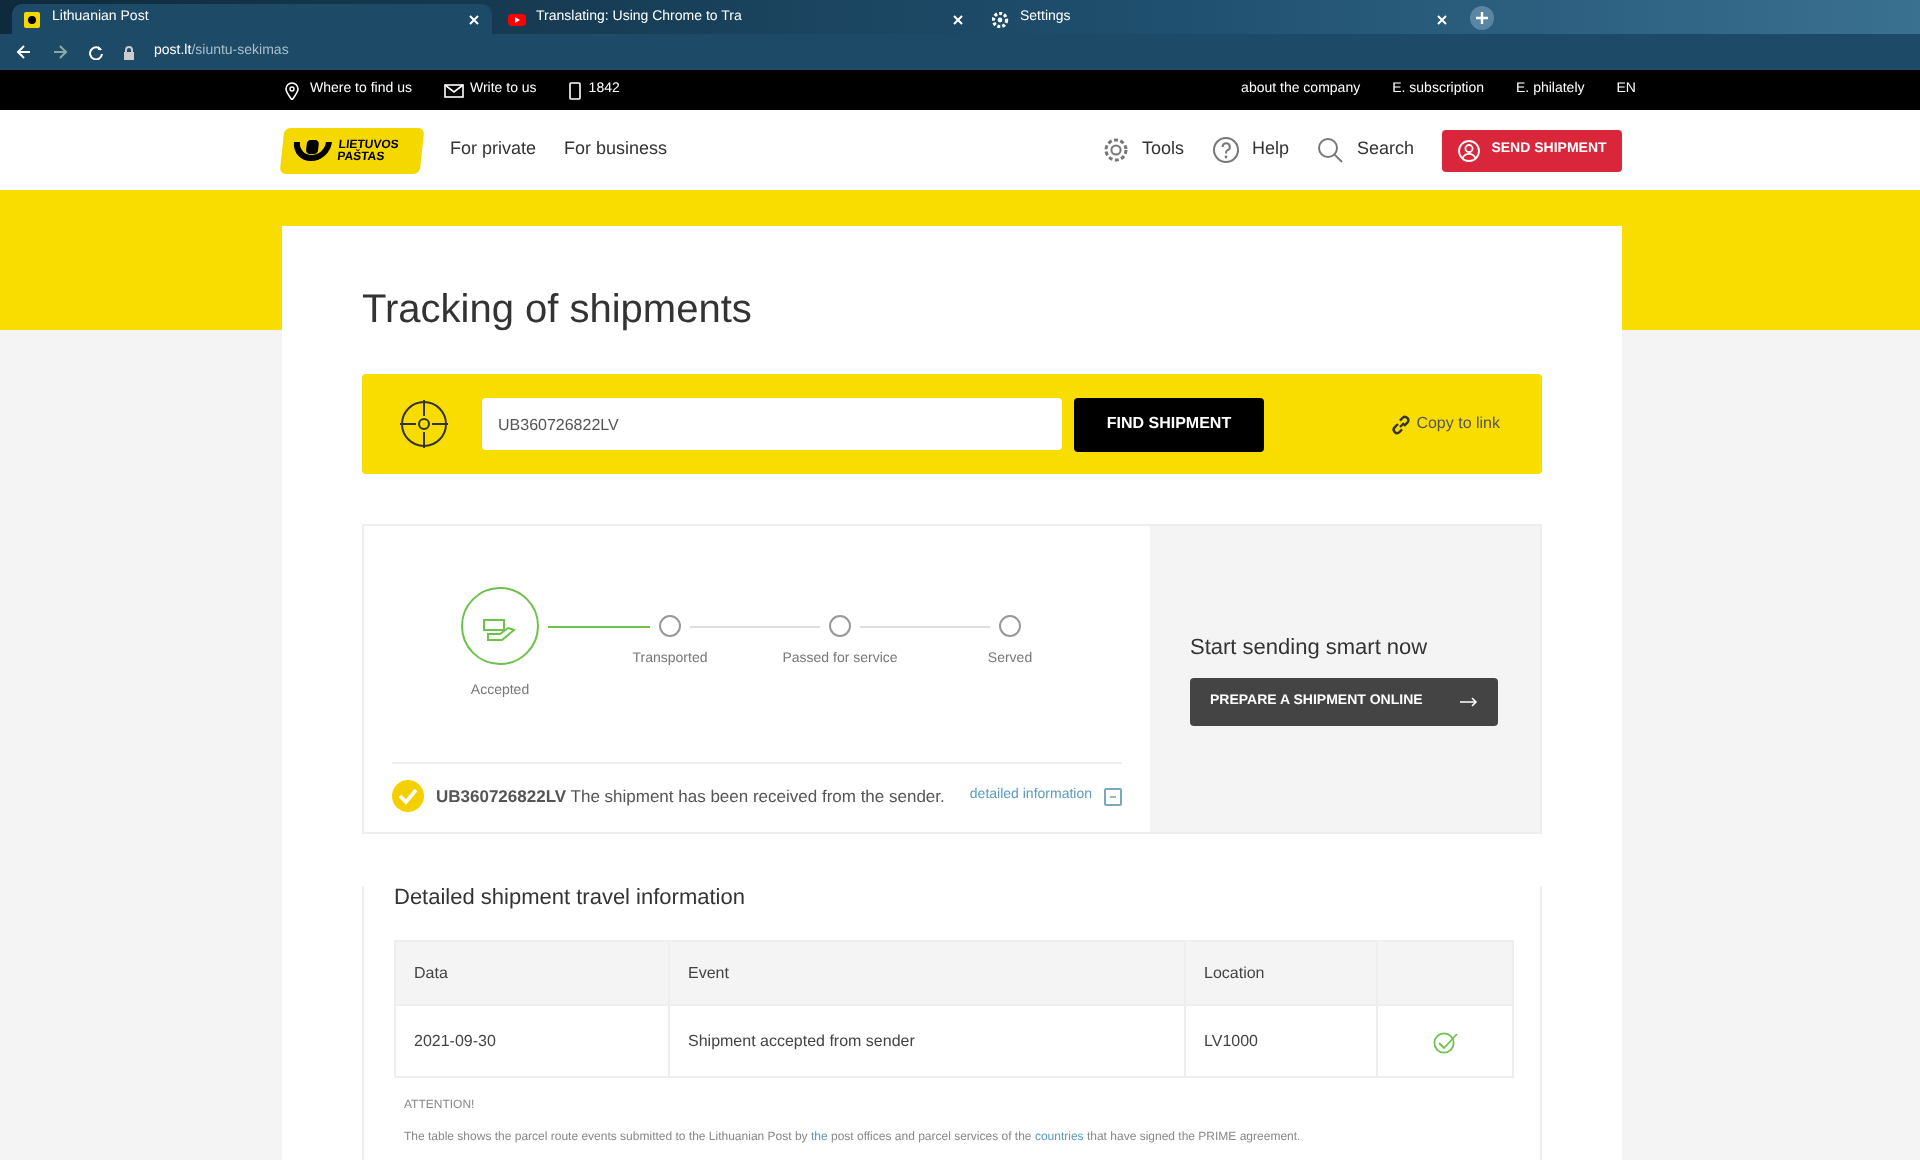  What do you see at coordinates (1445, 424) in the screenshot?
I see `copy-link: Copy to link` at bounding box center [1445, 424].